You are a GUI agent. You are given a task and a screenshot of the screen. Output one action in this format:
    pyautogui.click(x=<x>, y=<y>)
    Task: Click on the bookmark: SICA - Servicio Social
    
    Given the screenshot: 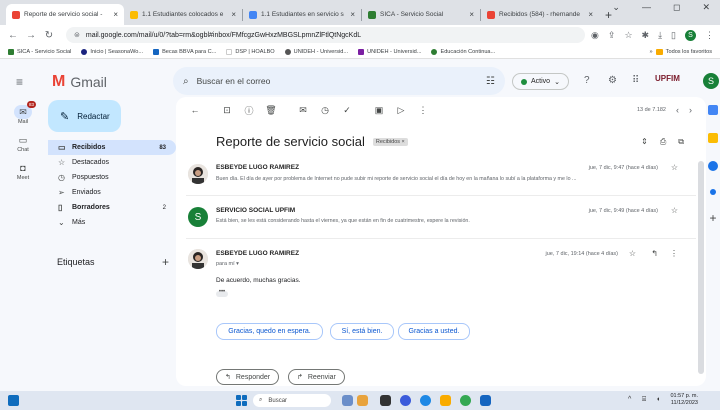 What is the action you would take?
    pyautogui.click(x=39, y=51)
    